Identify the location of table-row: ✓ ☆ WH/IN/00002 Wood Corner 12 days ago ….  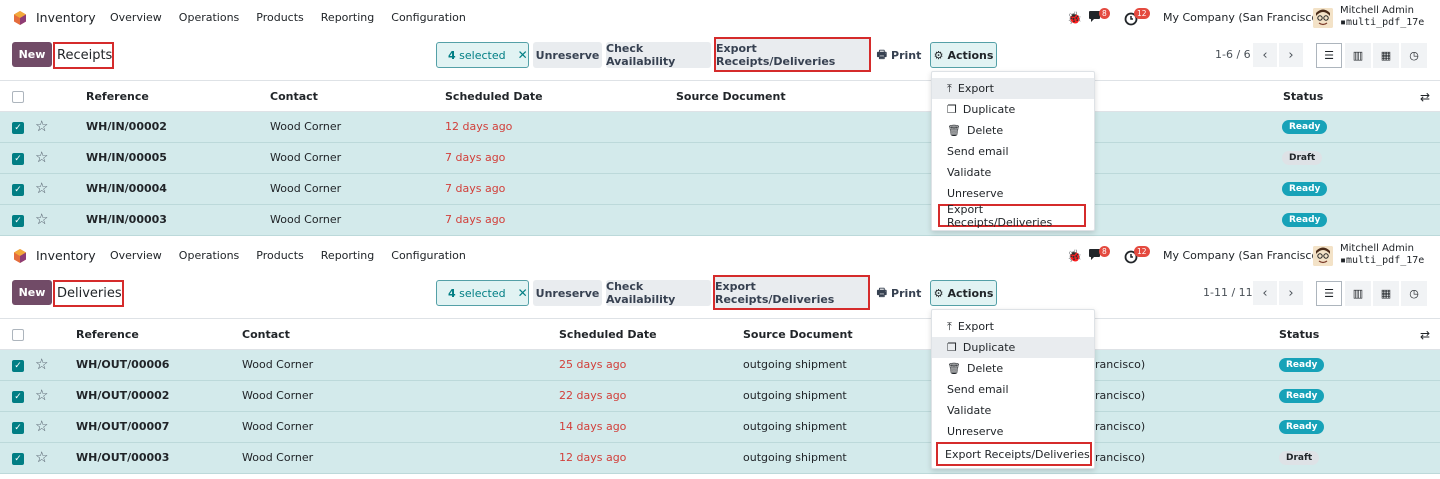
(720, 127).